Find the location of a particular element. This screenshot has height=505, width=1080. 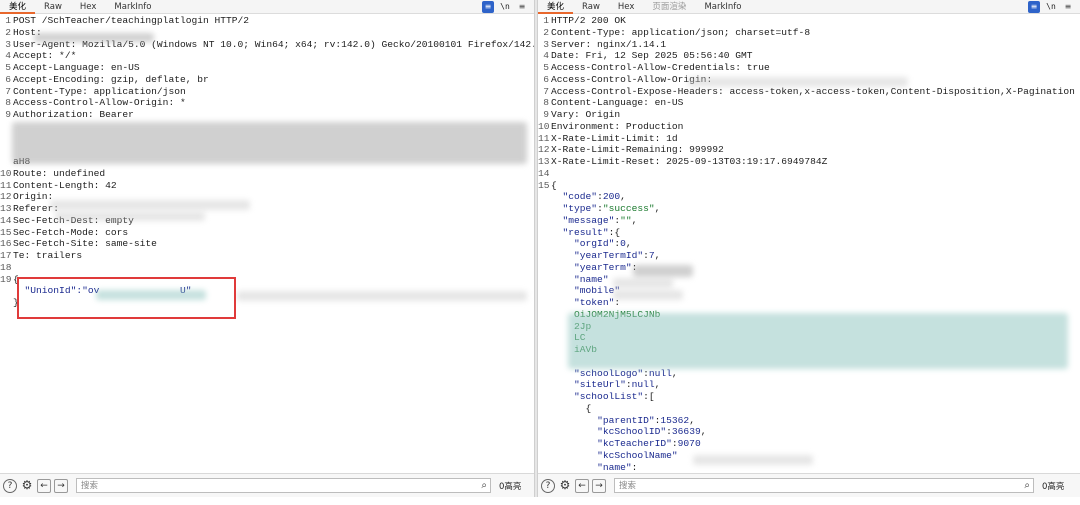

line-content: "message":"", is located at coordinates (594, 220).